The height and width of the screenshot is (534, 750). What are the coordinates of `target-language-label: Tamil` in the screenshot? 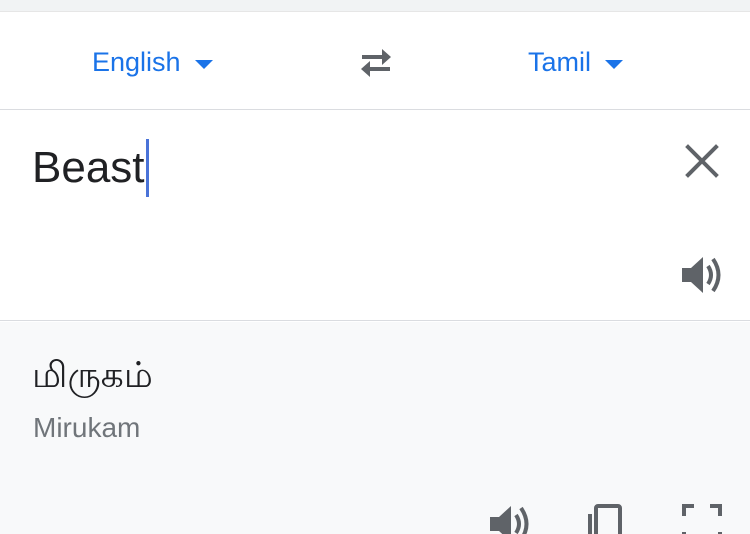 It's located at (560, 61).